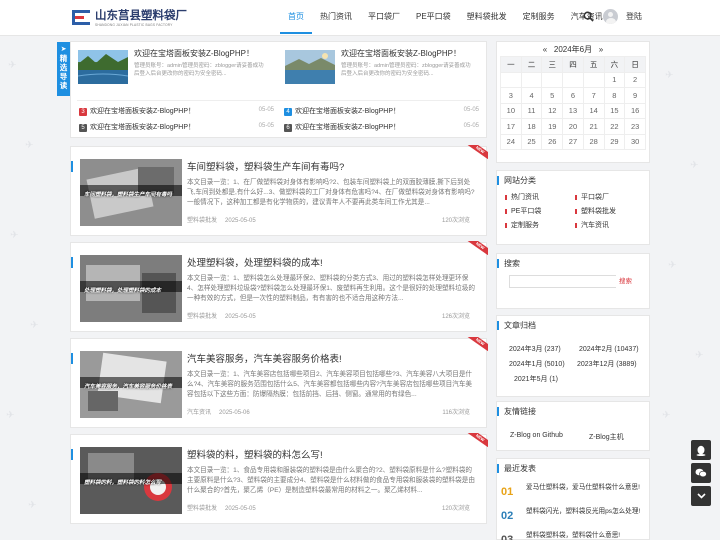 The image size is (720, 540). I want to click on post-title: 塑料袋的料，塑料袋的料怎么写!, so click(255, 454).